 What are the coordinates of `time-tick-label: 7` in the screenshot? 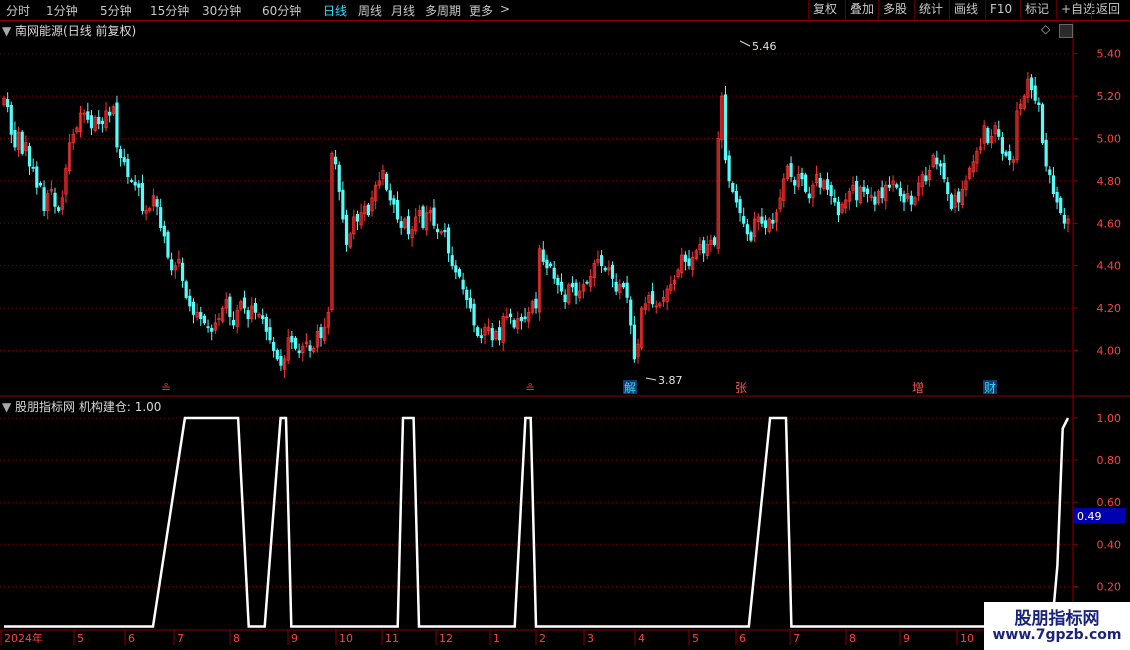 It's located at (796, 638).